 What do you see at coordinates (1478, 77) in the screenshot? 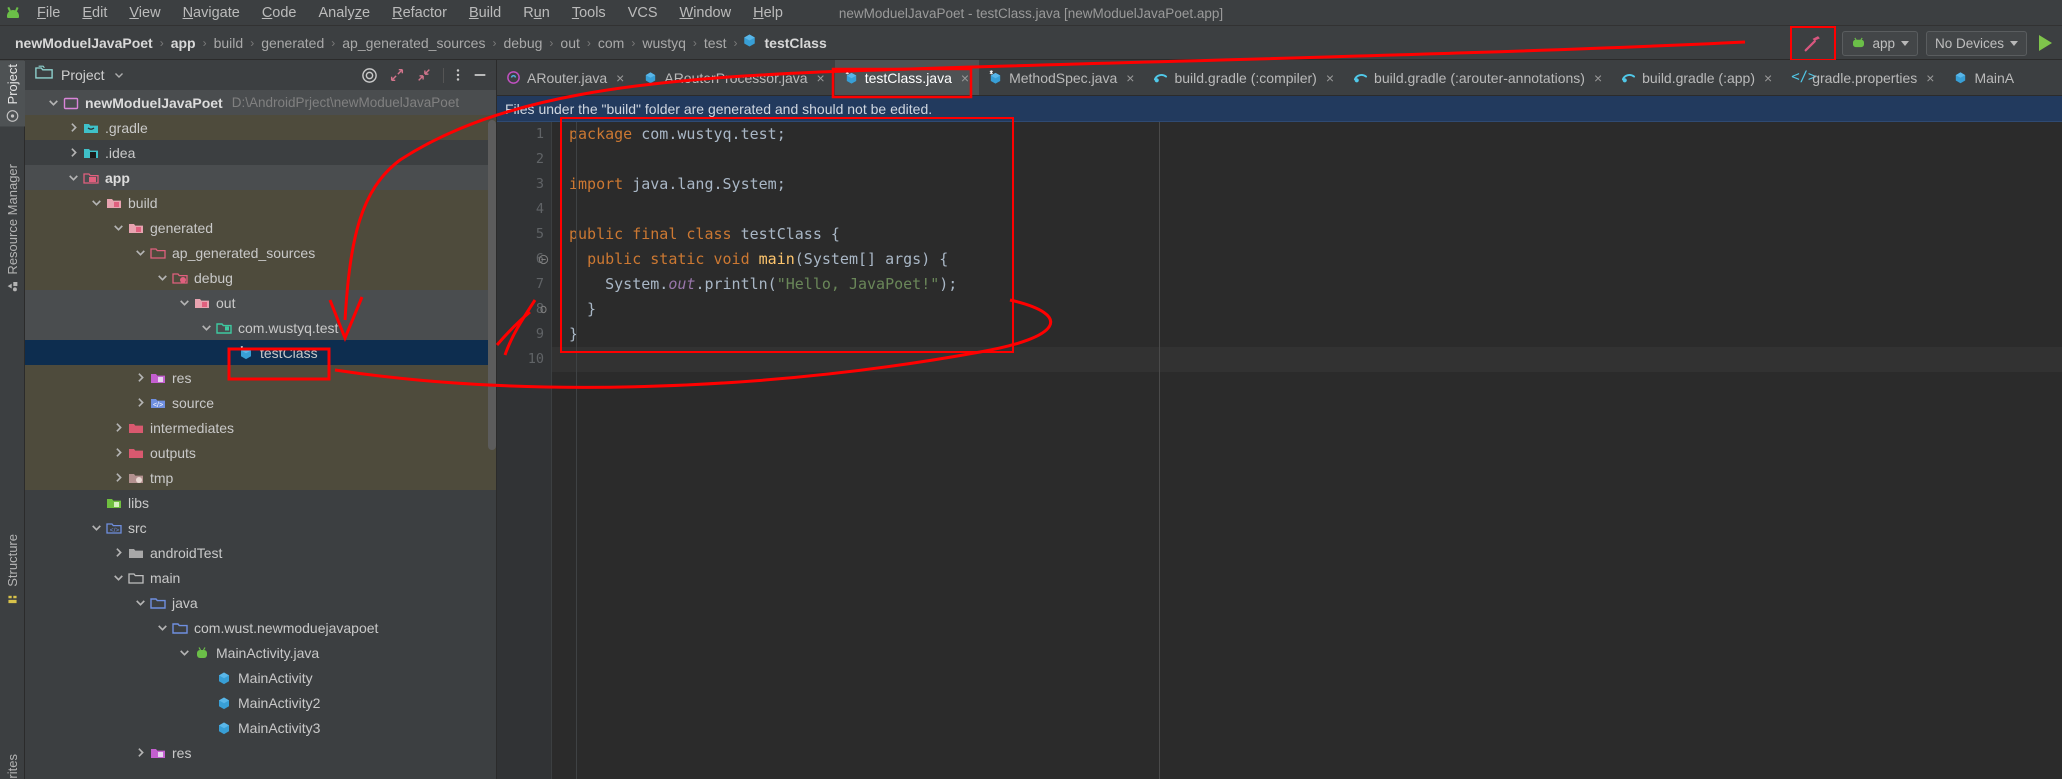
I see `editor-tab-build-gradle-arouter-annotations: build.gradle (:arouter-annotations) ×` at bounding box center [1478, 77].